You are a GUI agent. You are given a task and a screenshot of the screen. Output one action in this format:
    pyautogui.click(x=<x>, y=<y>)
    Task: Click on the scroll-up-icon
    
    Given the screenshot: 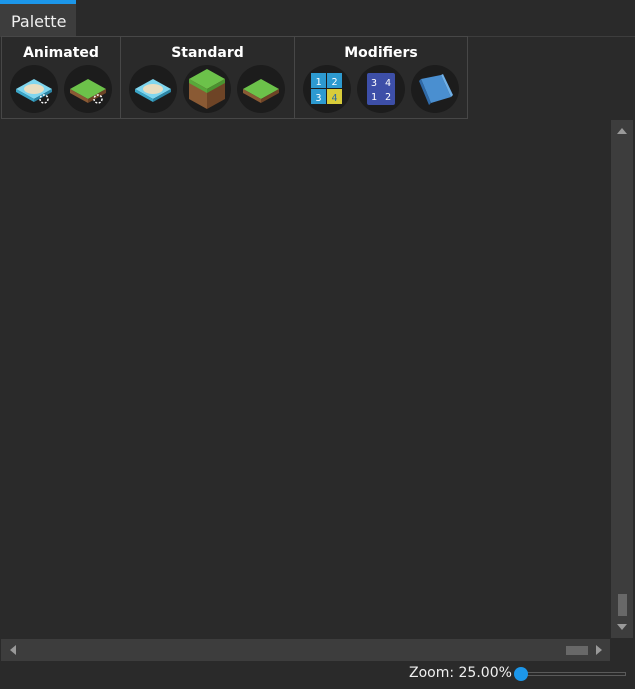 What is the action you would take?
    pyautogui.click(x=622, y=131)
    